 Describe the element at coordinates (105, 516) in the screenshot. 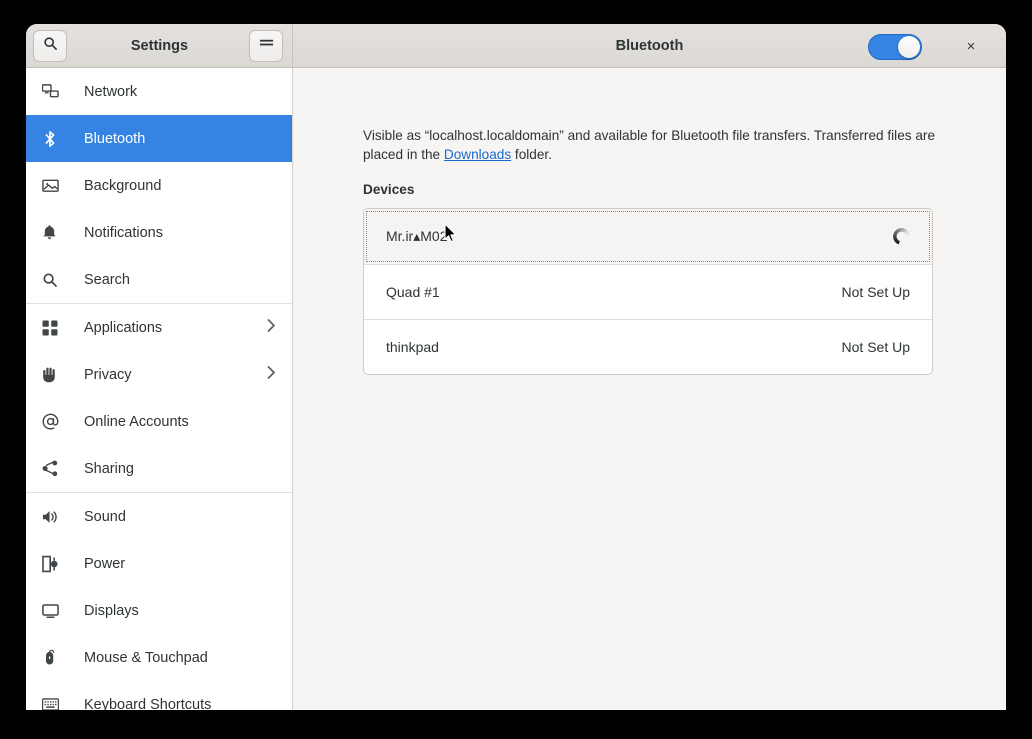

I see `sidebar-item-label: Sound` at that location.